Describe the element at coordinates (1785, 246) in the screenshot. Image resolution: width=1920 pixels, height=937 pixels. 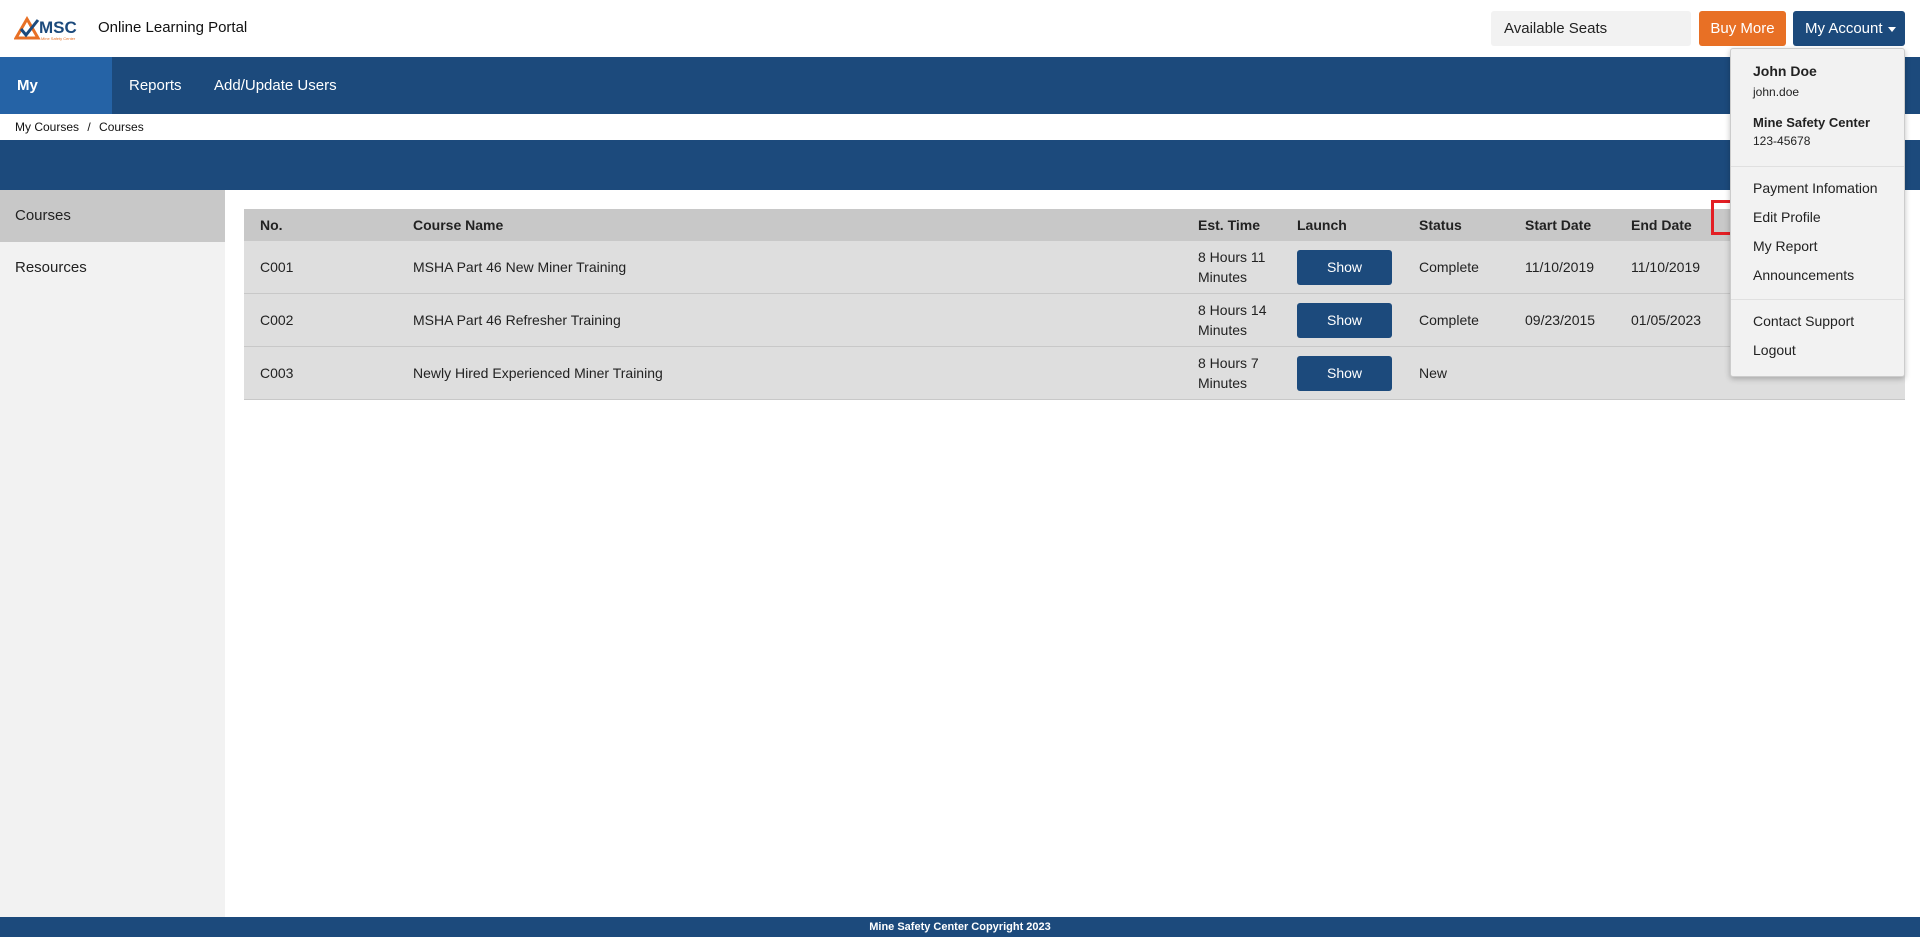
I see `menu-my-report: My Report` at that location.